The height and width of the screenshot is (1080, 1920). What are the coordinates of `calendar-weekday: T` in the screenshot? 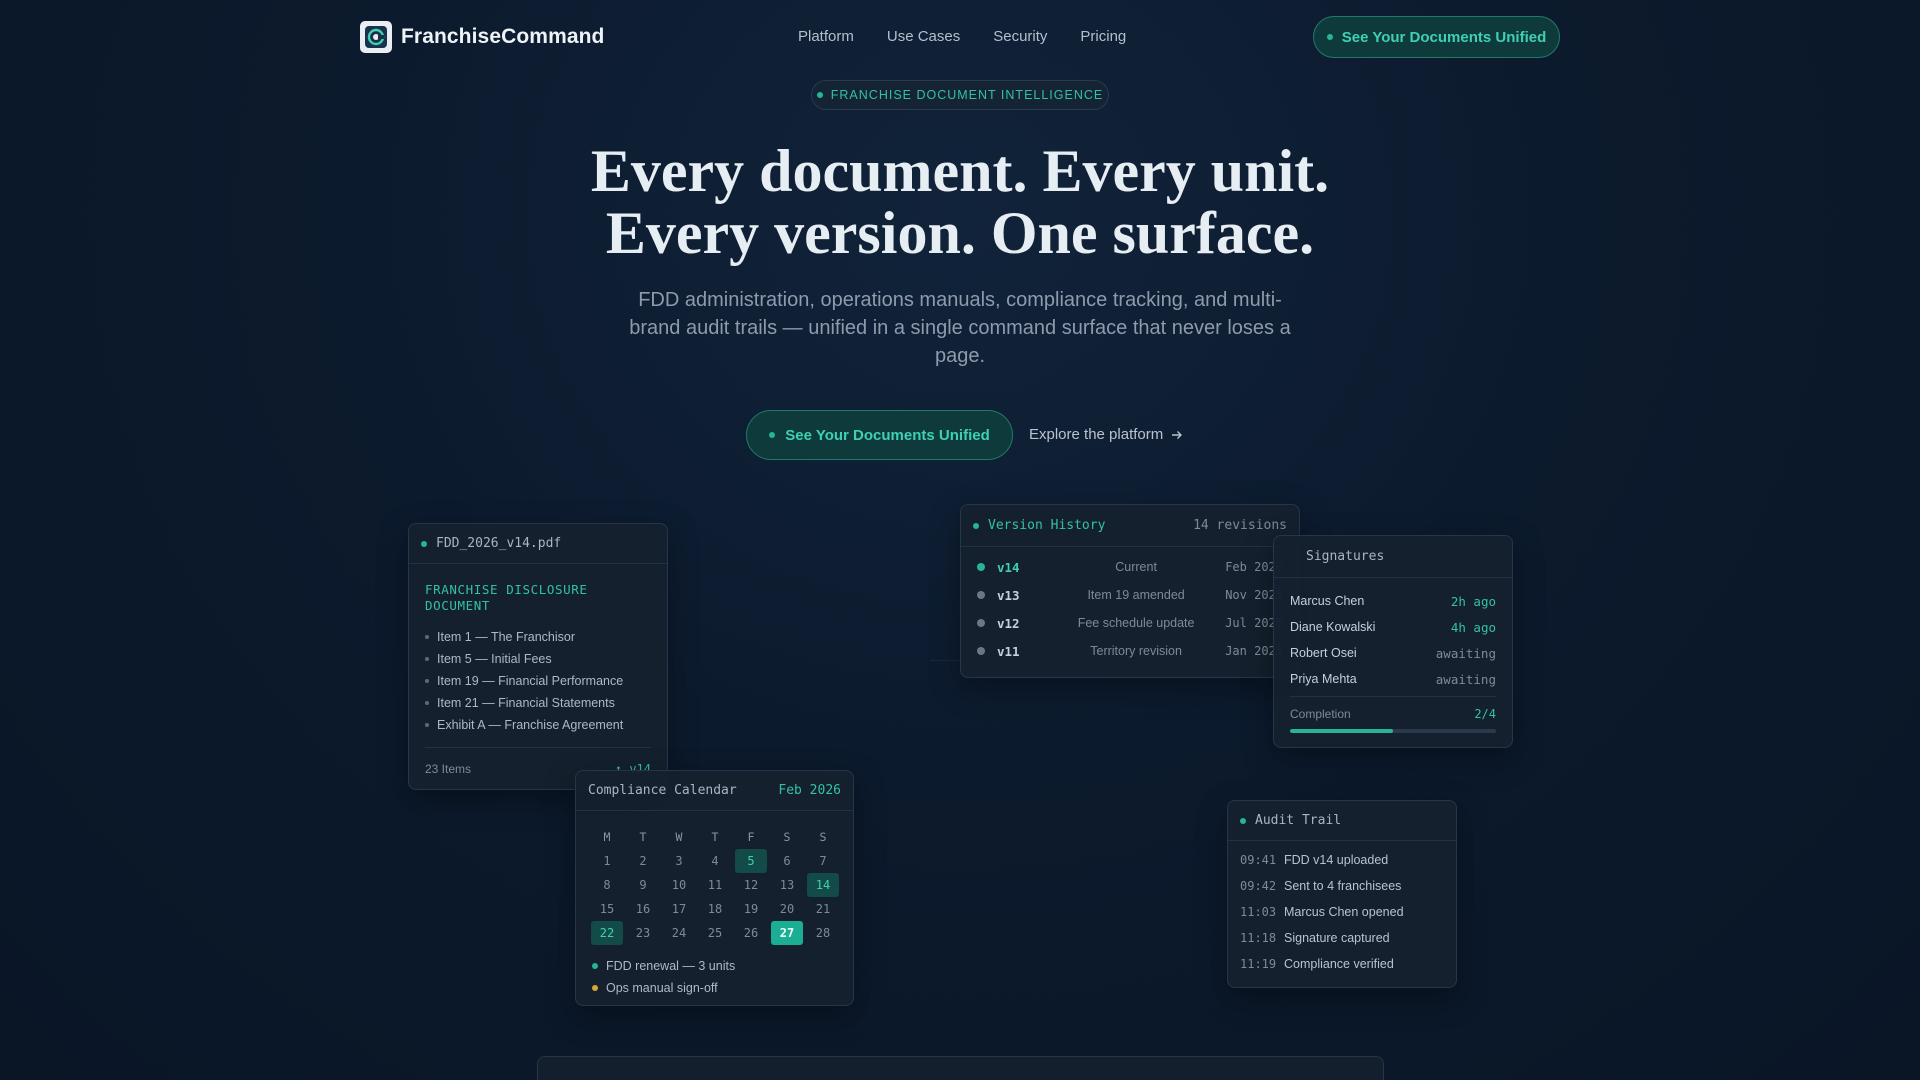 It's located at (715, 837).